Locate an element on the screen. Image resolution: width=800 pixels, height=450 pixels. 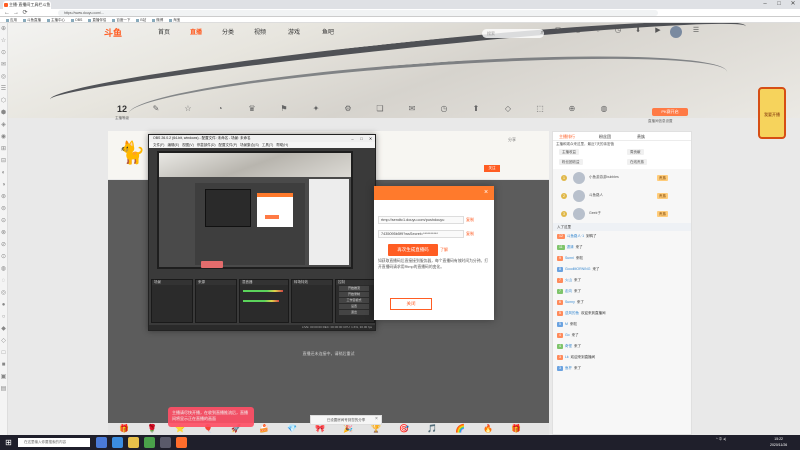
left-tool-icon: ⊛ is located at coordinates (3, 197).